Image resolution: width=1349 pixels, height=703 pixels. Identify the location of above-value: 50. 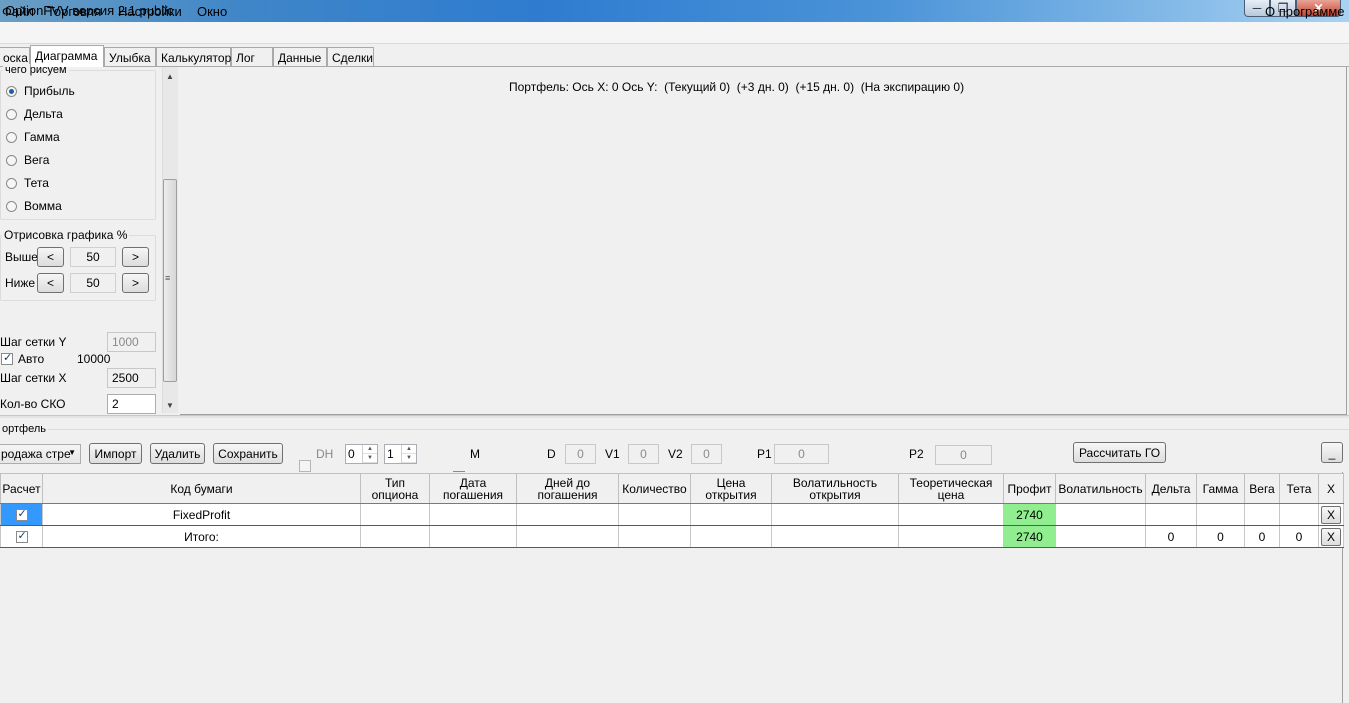
(93, 257).